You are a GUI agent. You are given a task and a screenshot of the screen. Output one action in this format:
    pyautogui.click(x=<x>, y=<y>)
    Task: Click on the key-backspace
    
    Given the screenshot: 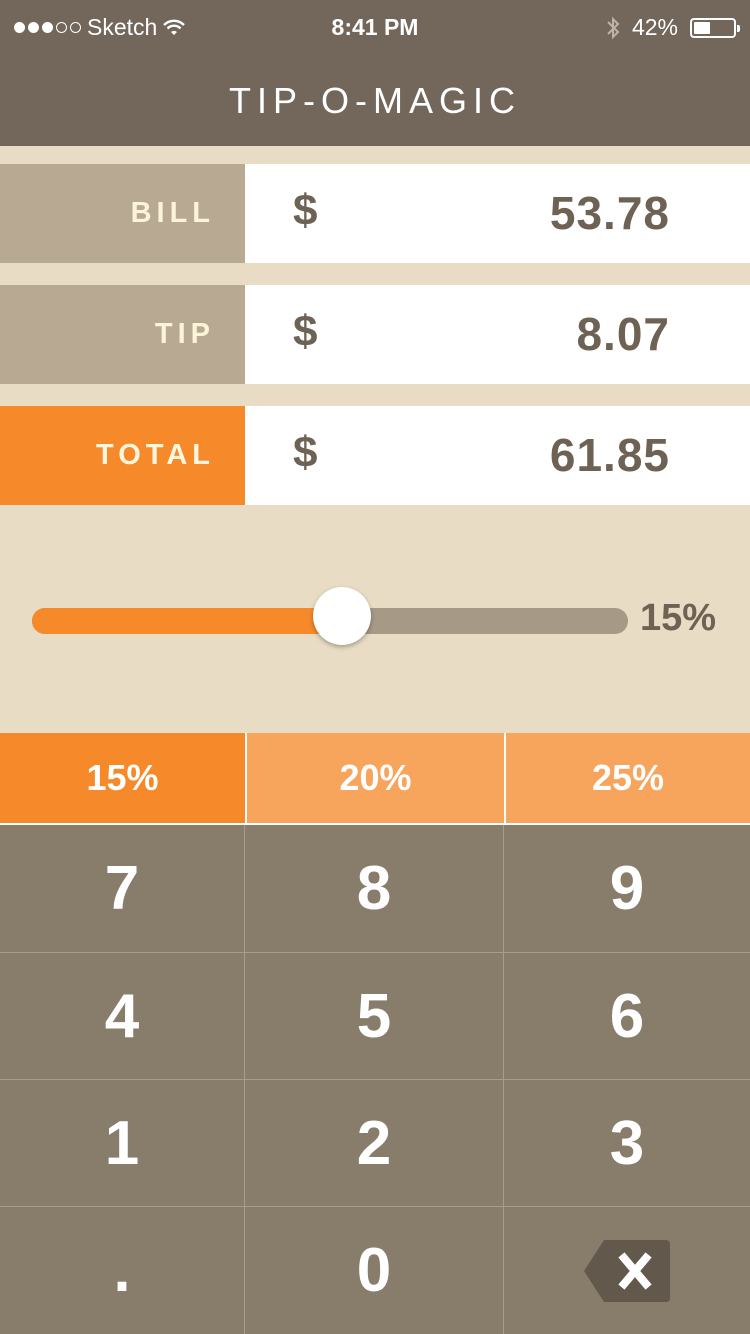 What is the action you would take?
    pyautogui.click(x=627, y=1270)
    